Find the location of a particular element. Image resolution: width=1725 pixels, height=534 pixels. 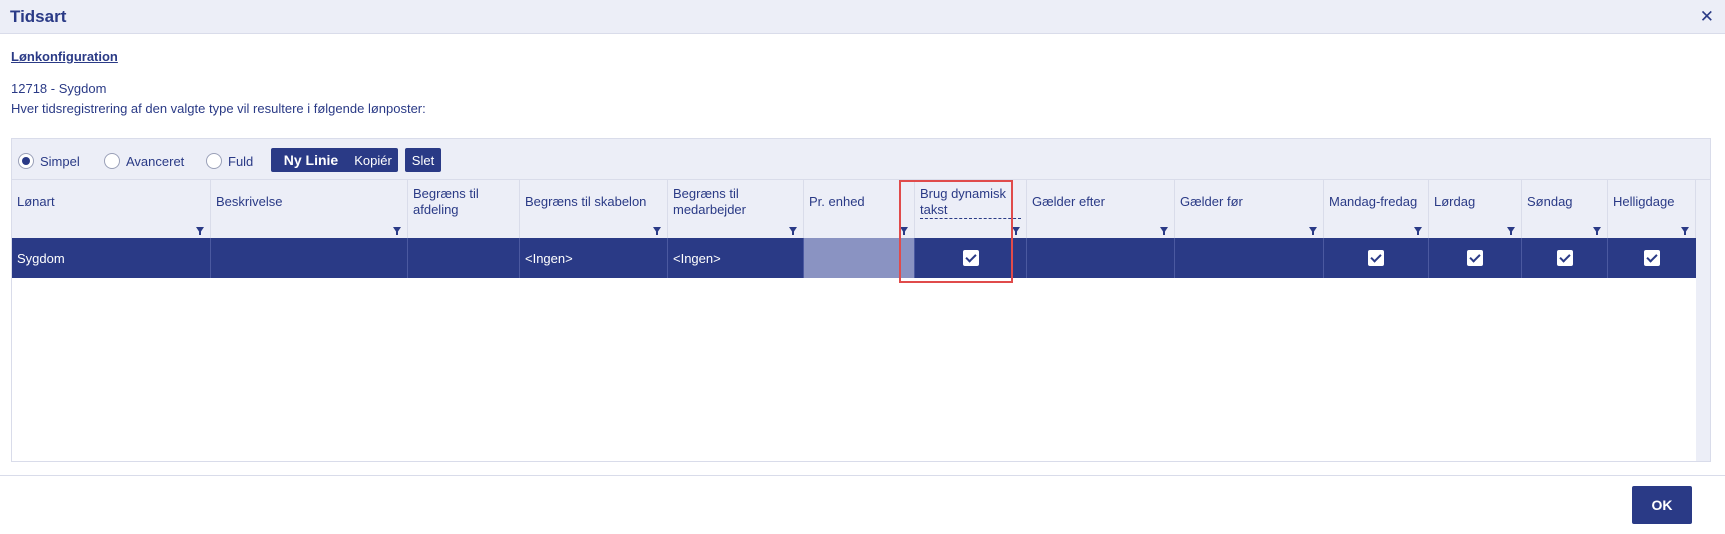

grid-scrollbar is located at coordinates (1703, 320).